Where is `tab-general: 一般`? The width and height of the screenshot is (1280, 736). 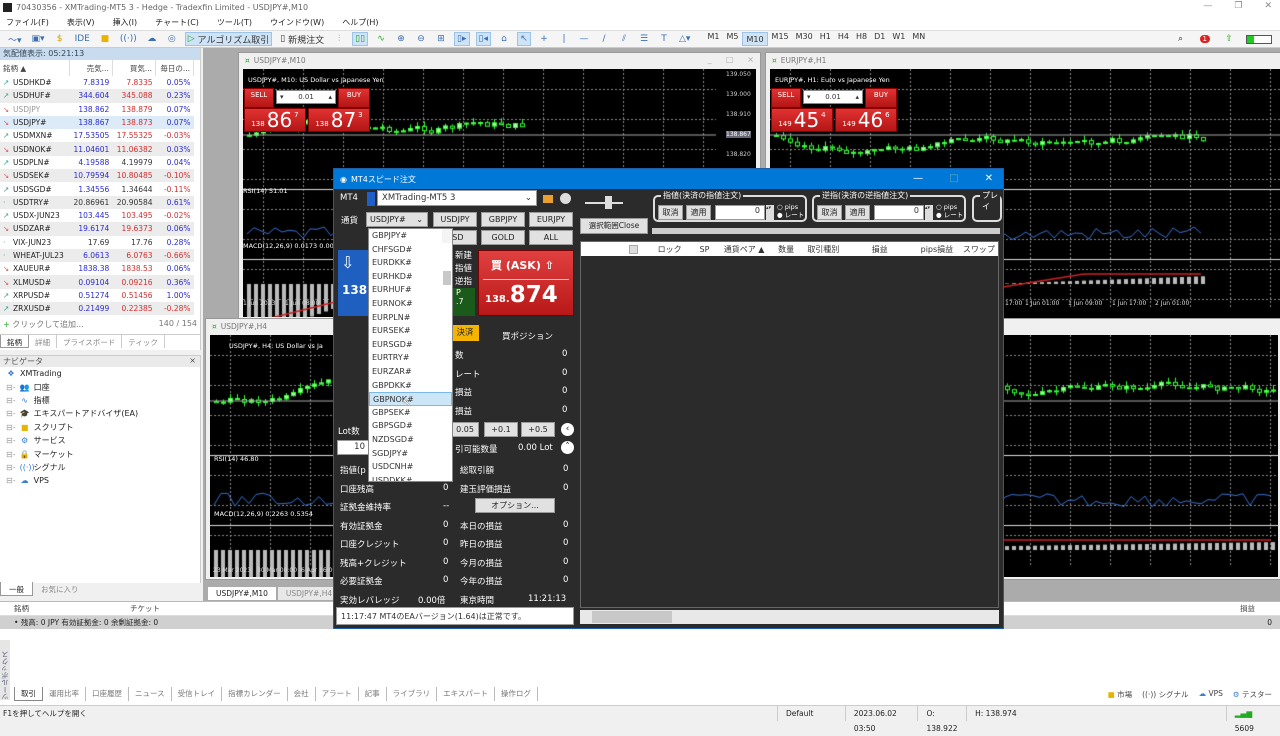 tab-general: 一般 is located at coordinates (16, 589).